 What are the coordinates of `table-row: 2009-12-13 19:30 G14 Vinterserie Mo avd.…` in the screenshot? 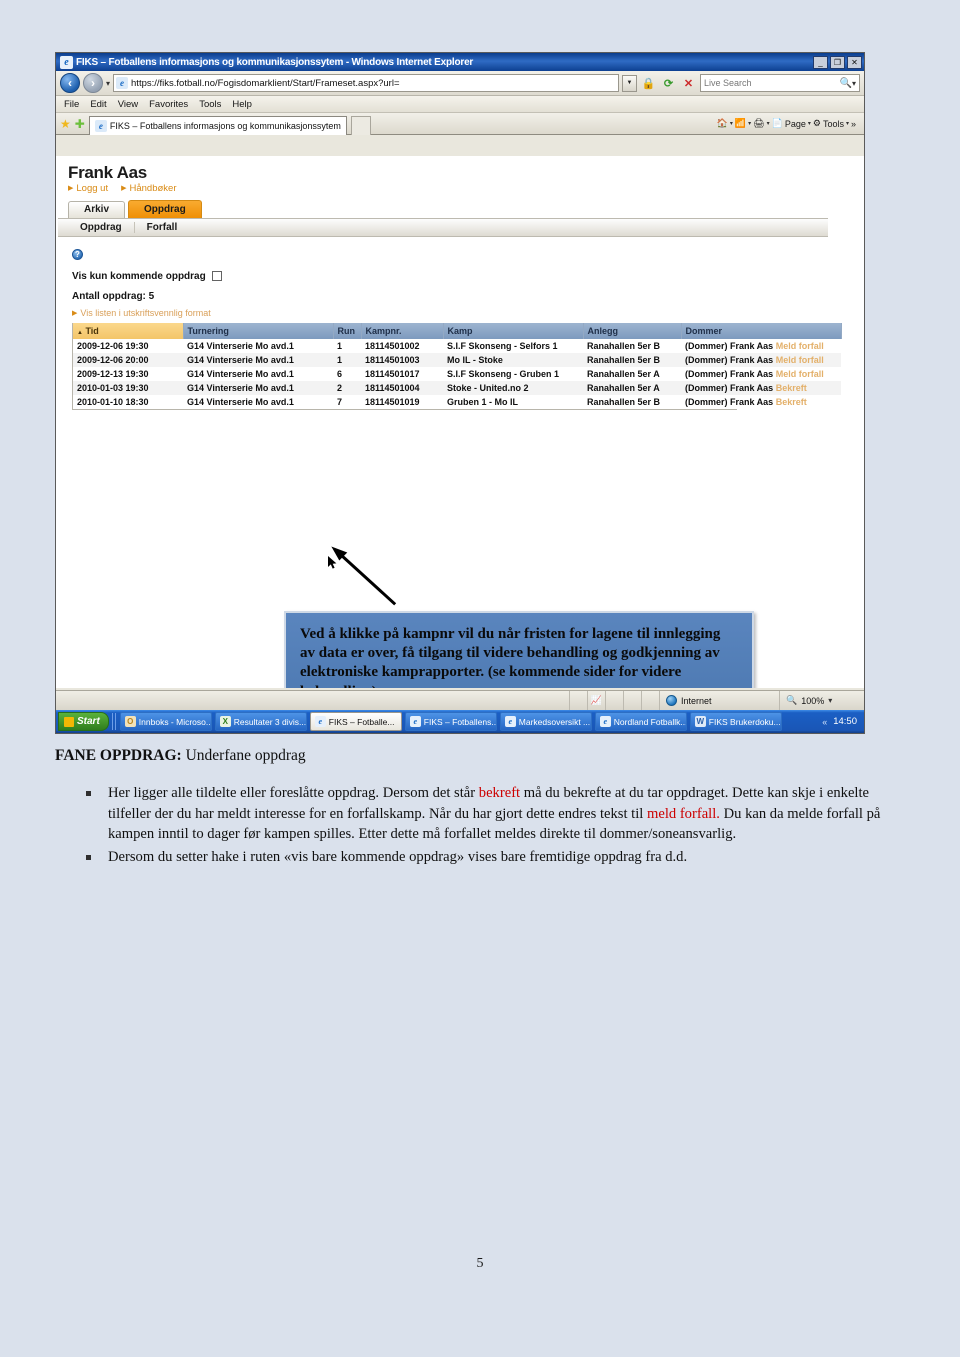 It's located at (457, 373).